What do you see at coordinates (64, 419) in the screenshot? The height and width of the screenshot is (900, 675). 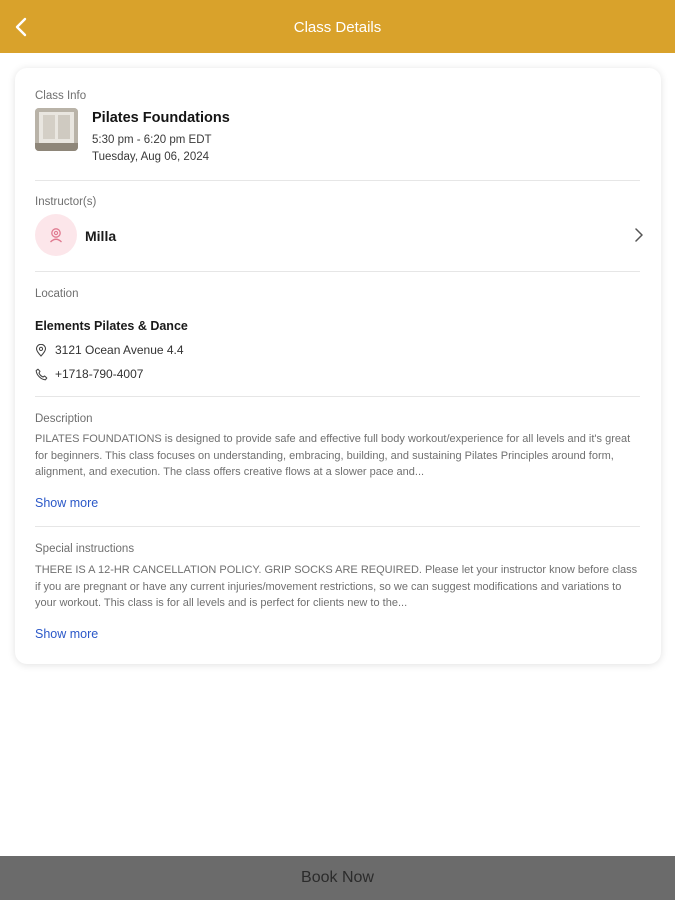 I see `description-label: Description` at bounding box center [64, 419].